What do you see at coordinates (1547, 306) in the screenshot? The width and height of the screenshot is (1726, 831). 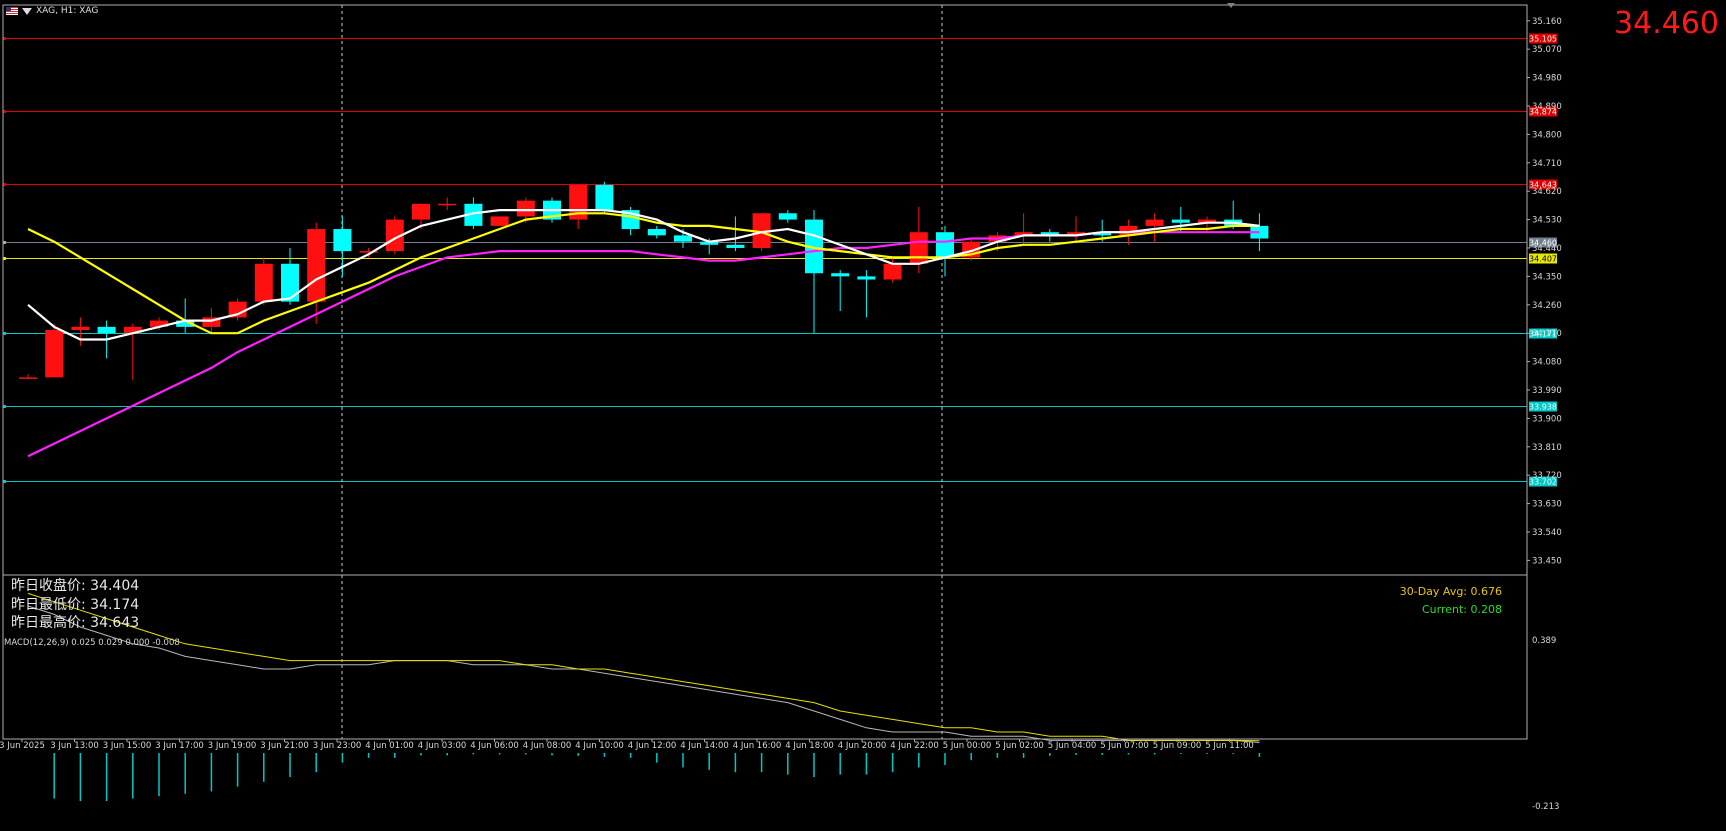 I see `price-tick-label: 34.260` at bounding box center [1547, 306].